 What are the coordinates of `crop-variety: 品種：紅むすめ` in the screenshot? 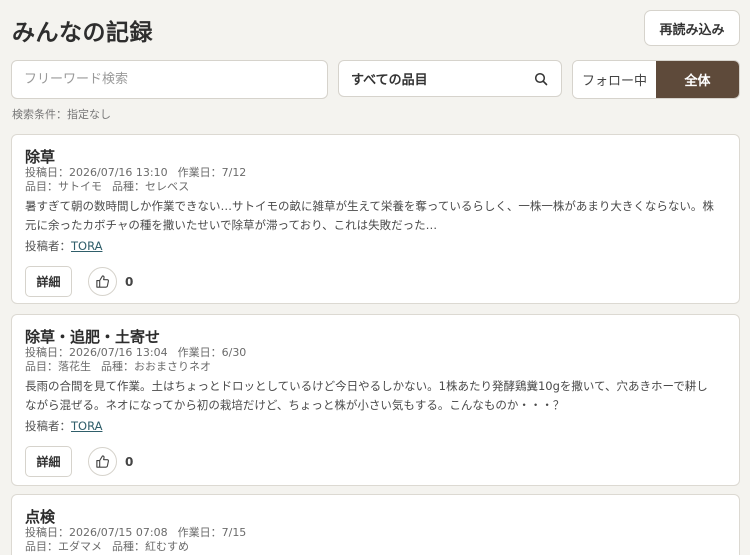 It's located at (150, 546).